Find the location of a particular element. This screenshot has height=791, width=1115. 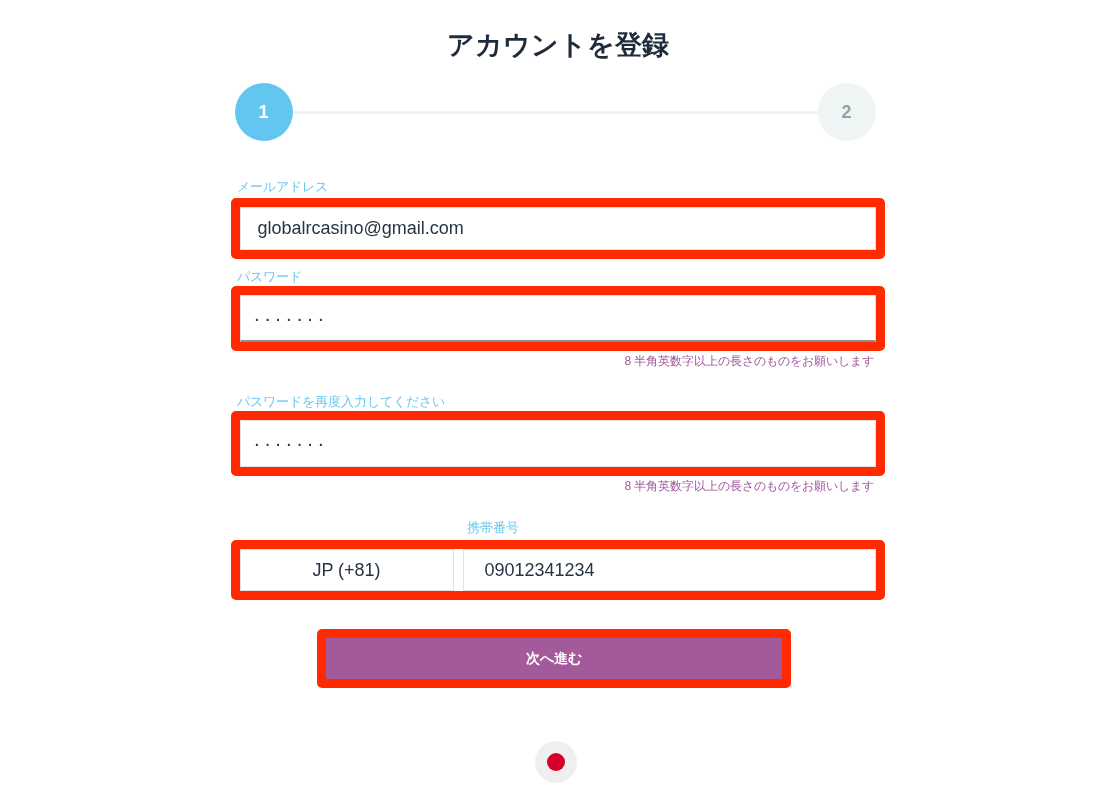

step-indicator: 1 is located at coordinates (263, 112).